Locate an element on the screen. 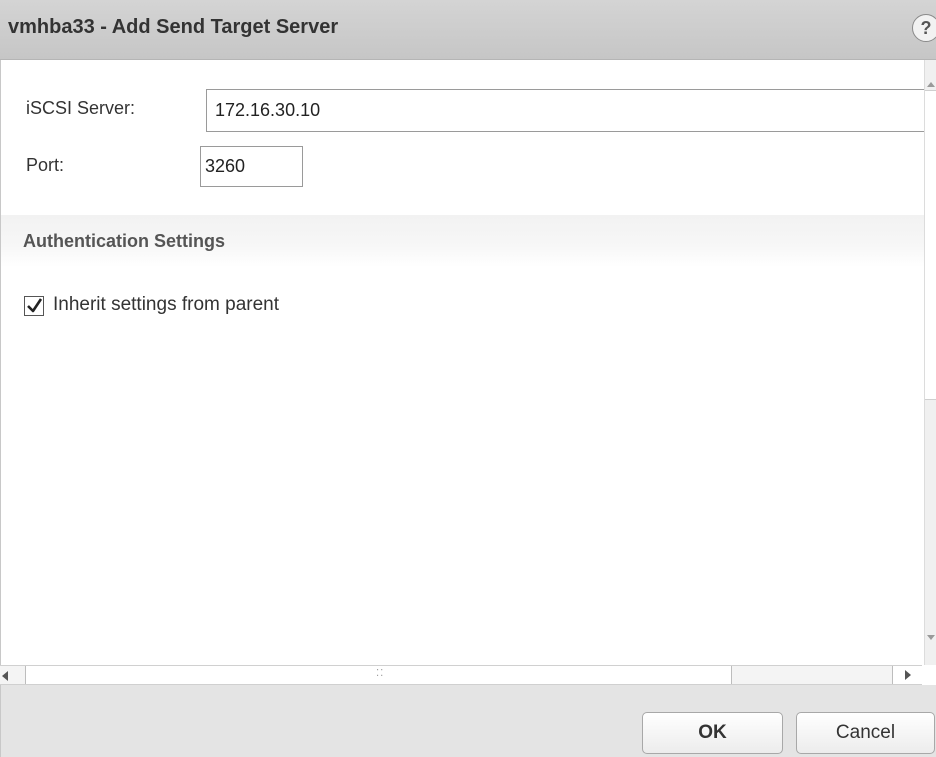 This screenshot has width=936, height=757. horizontal-scroll-thumb: ⁚⁚ is located at coordinates (378, 675).